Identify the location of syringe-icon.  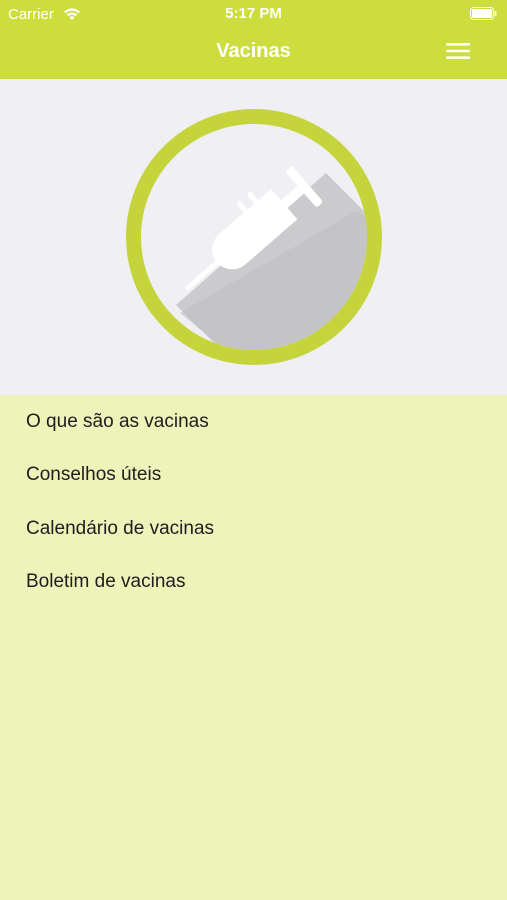
(254, 237).